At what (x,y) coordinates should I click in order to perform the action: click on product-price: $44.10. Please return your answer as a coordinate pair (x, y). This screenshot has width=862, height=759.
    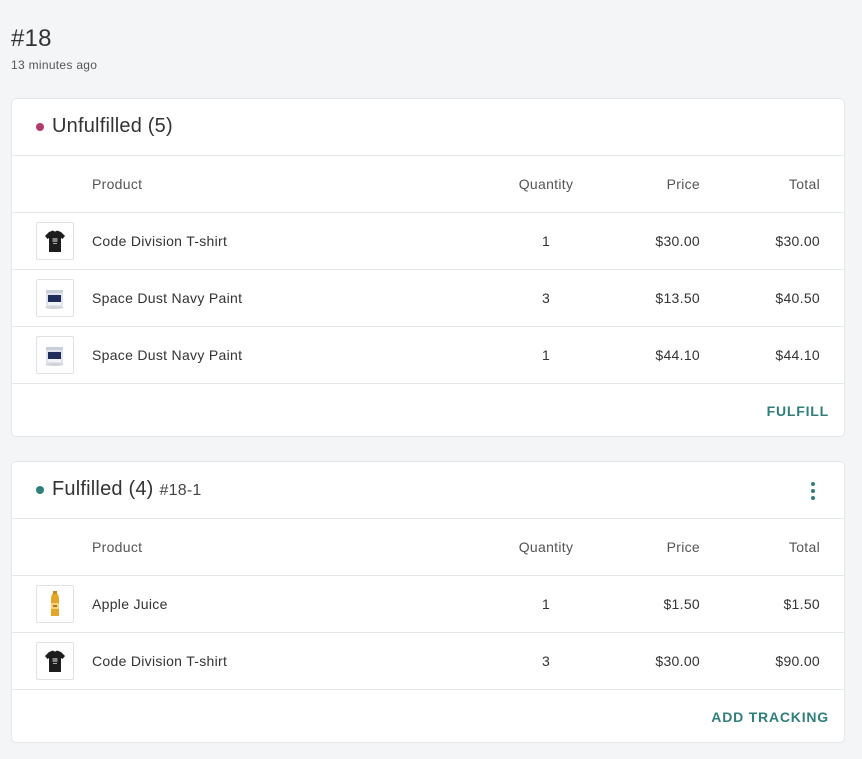
    Looking at the image, I should click on (677, 355).